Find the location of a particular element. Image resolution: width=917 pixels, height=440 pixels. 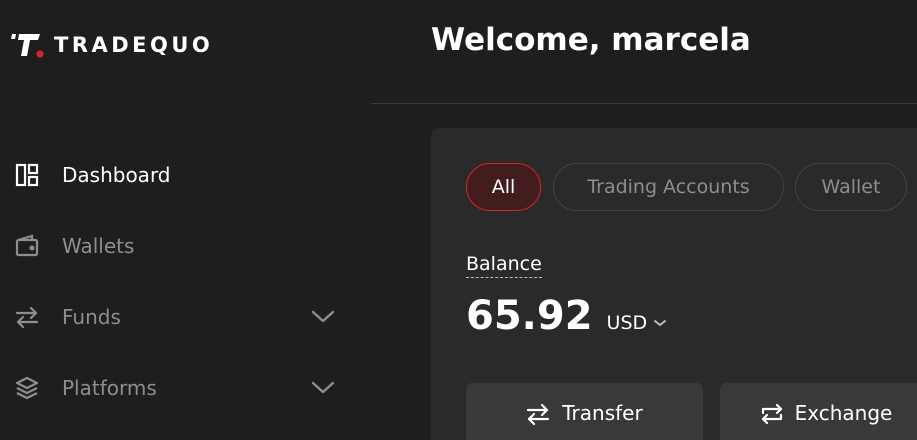

sidebar-item-label: Platforms is located at coordinates (109, 388).